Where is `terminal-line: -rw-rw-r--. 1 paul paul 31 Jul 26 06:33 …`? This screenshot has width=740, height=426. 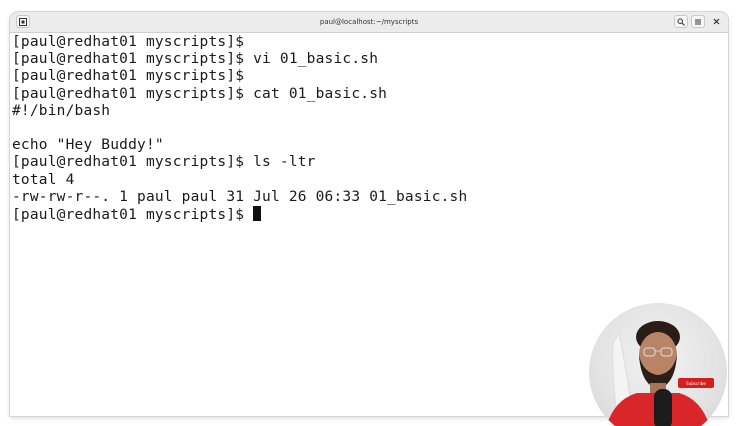 terminal-line: -rw-rw-r--. 1 paul paul 31 Jul 26 06:33 … is located at coordinates (240, 196).